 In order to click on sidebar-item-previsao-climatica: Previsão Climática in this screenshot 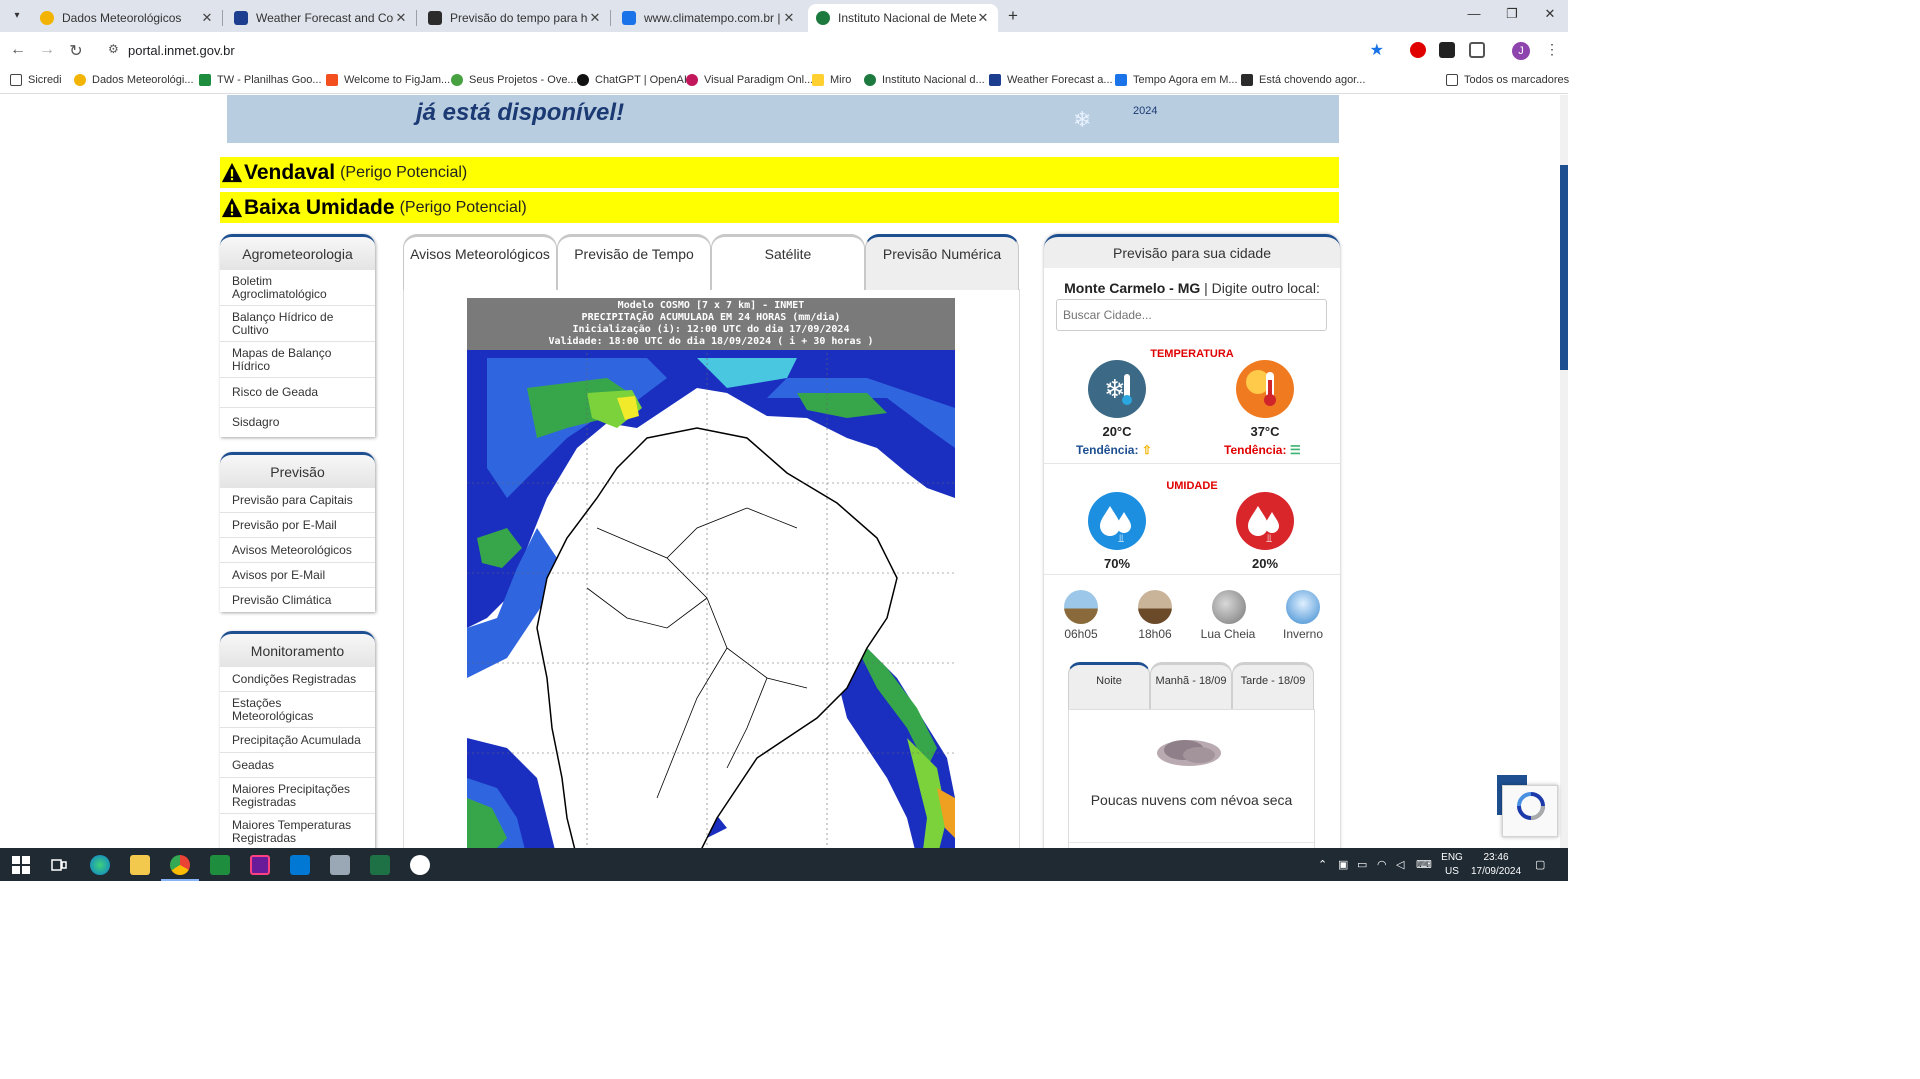, I will do `click(297, 600)`.